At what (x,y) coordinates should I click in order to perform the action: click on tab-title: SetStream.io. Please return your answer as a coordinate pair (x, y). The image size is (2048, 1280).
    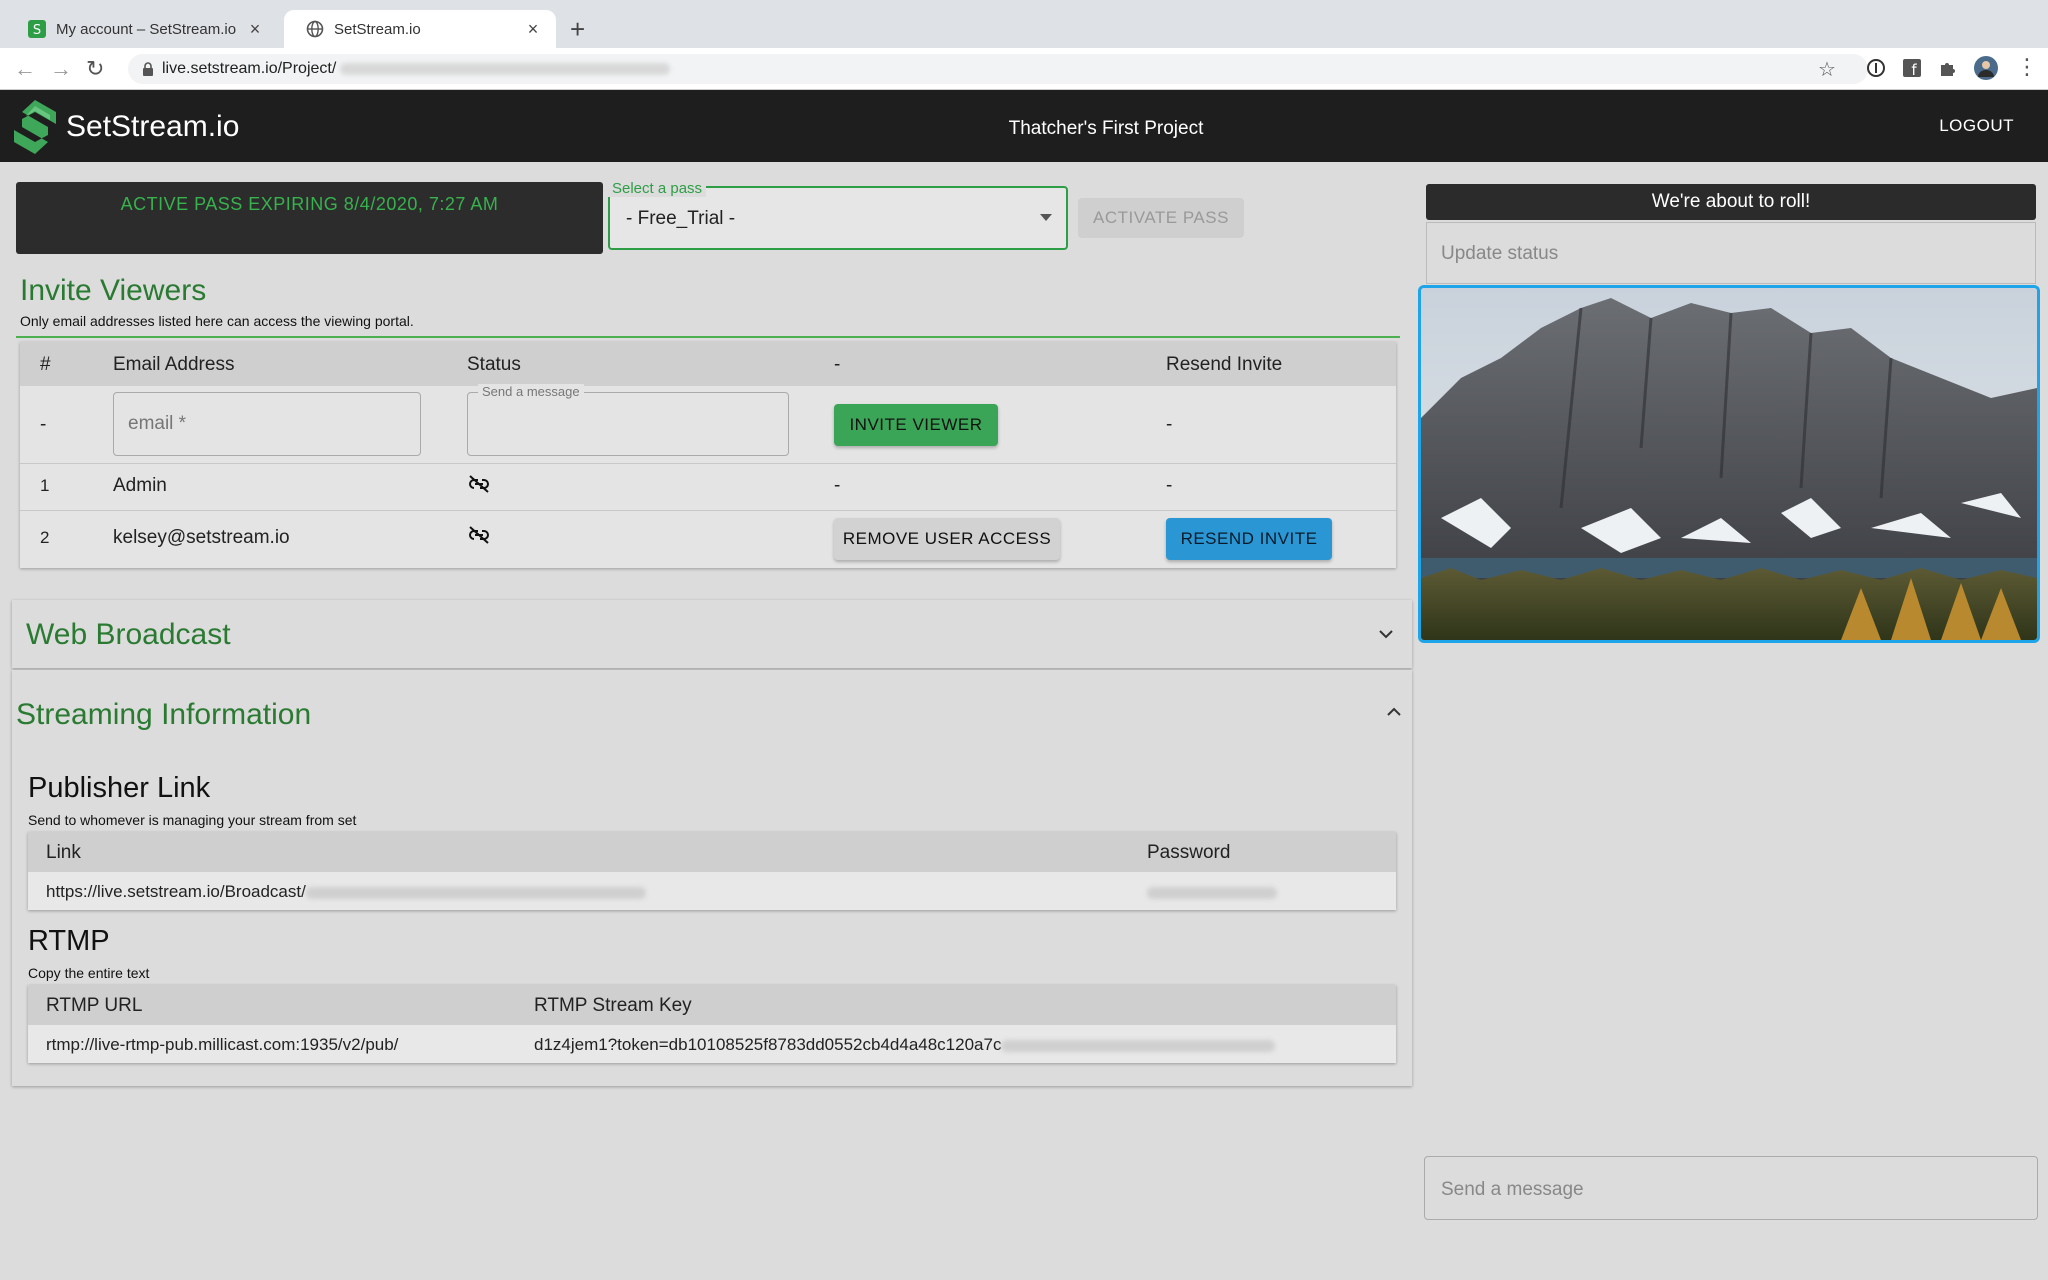
    Looking at the image, I should click on (377, 29).